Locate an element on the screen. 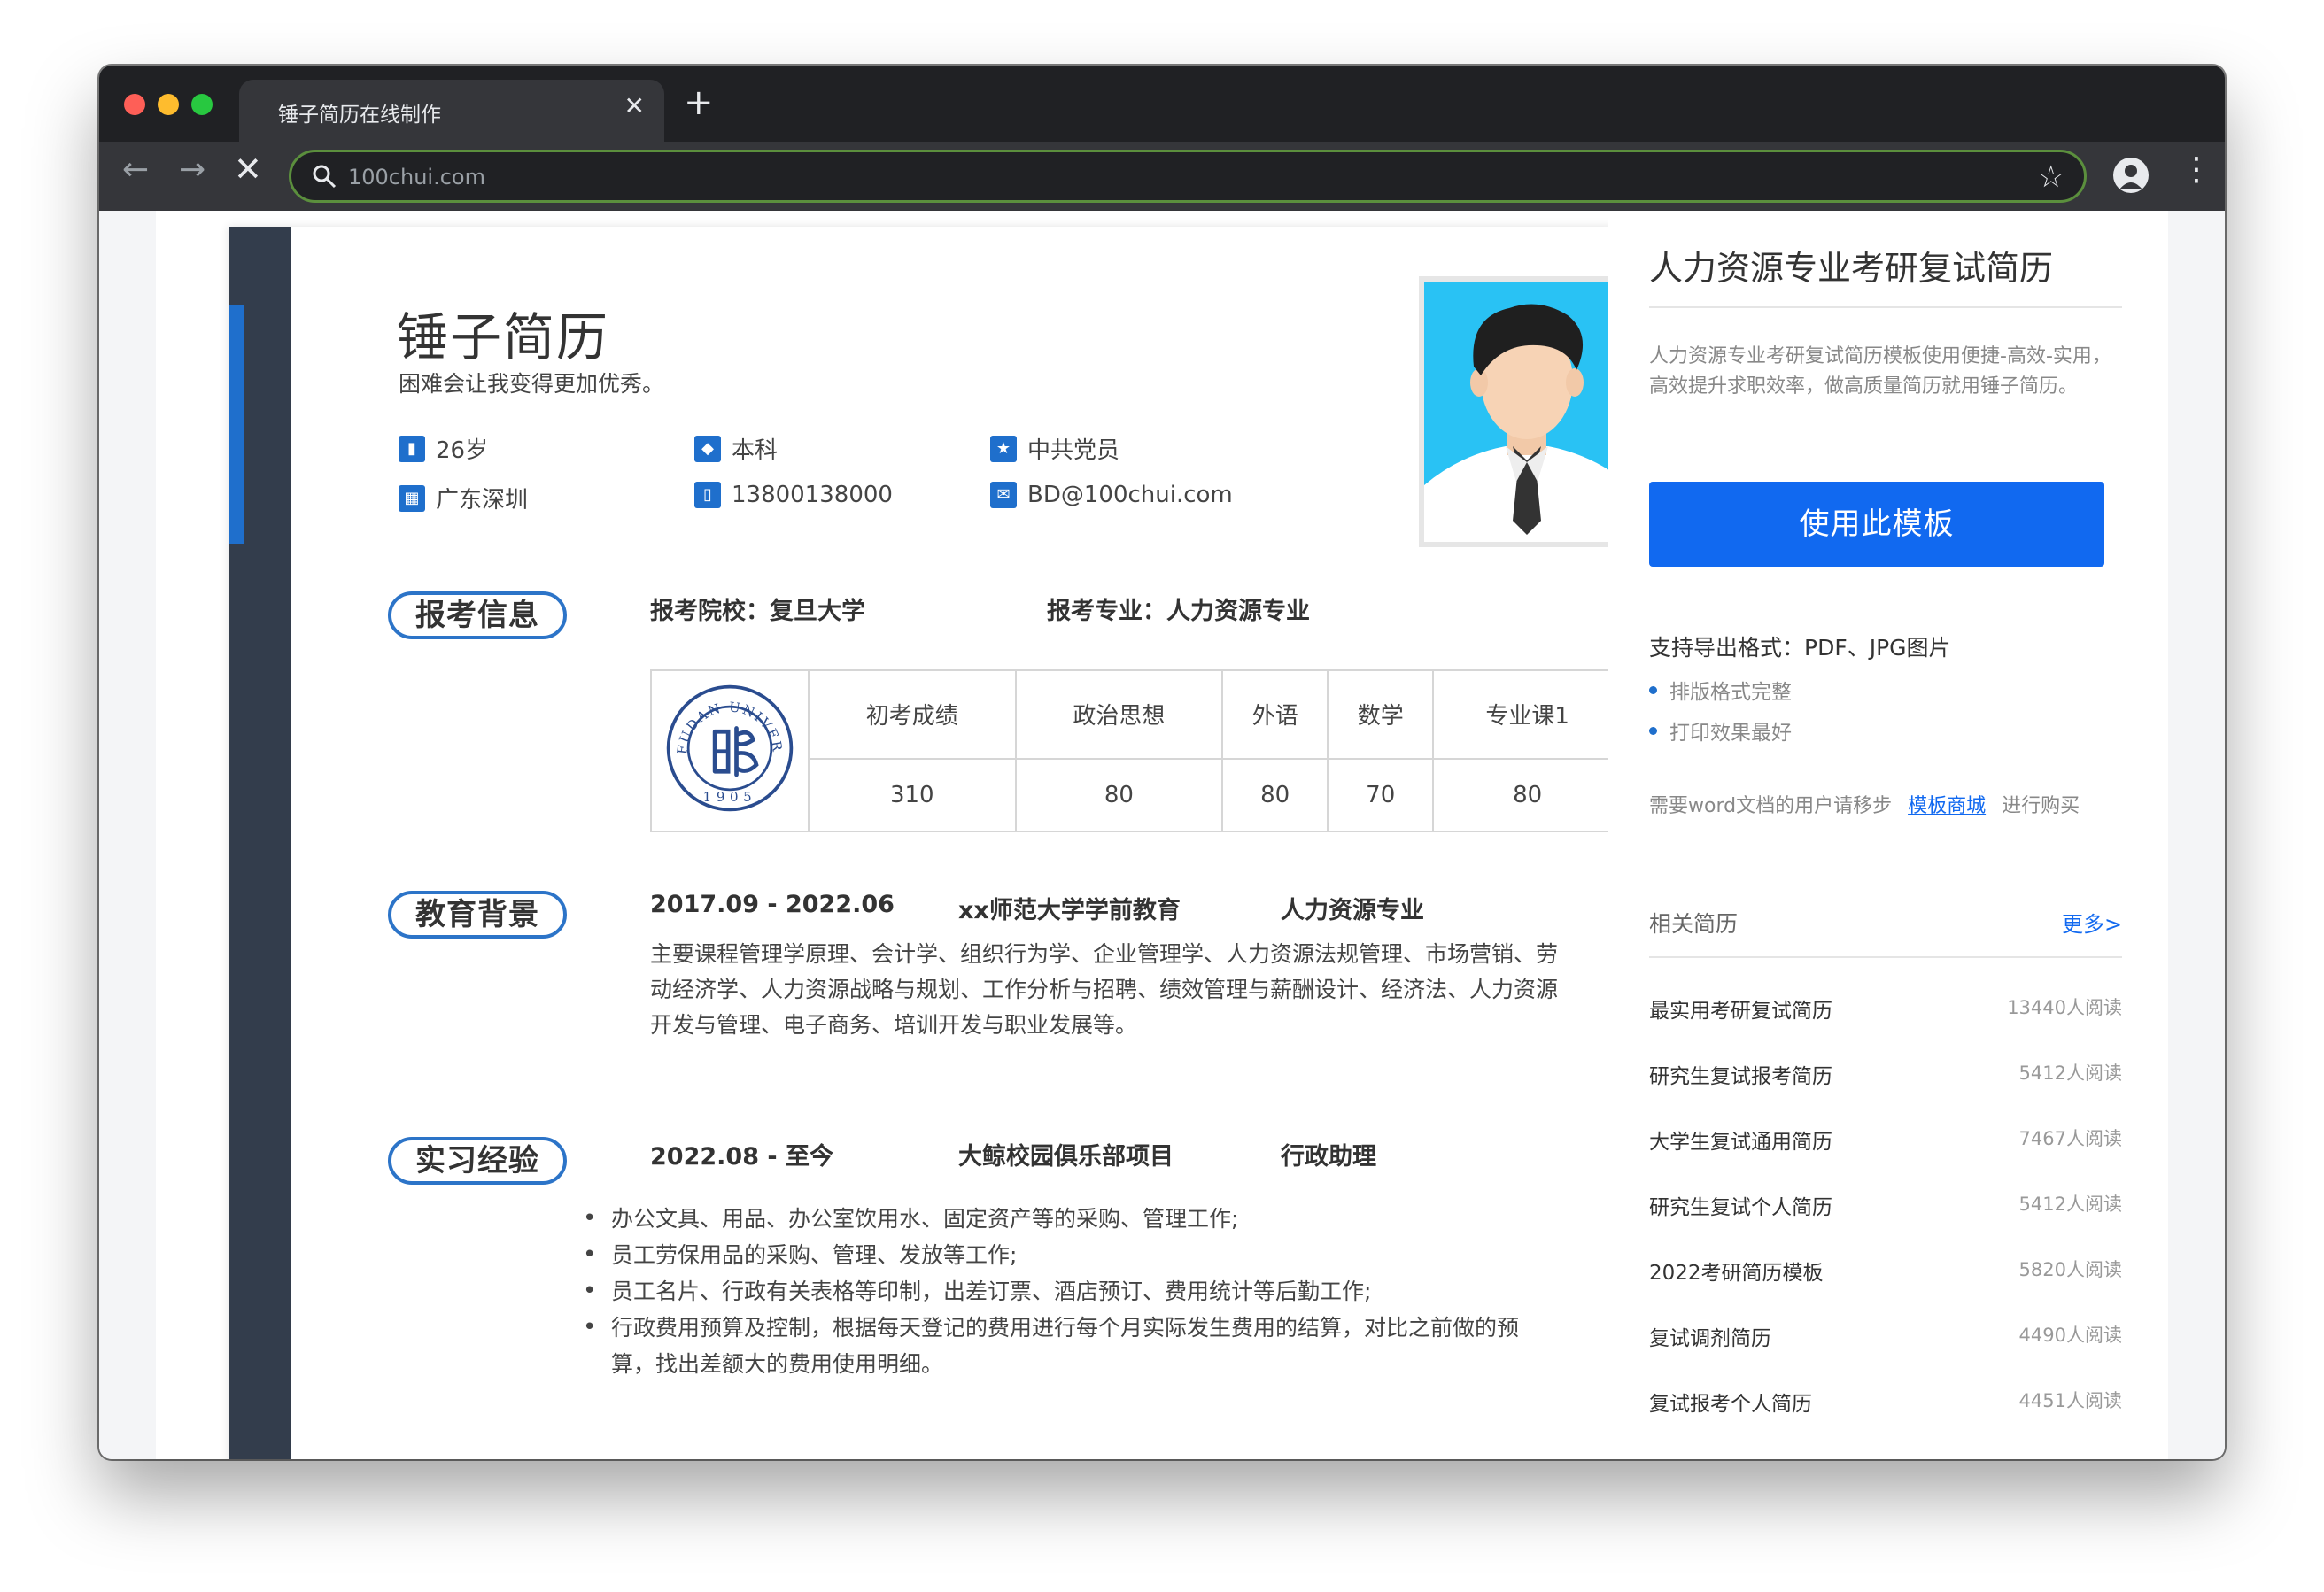 This screenshot has width=2324, height=1592. related-resume-item: 最实用考研复试简历 13440人阅读 is located at coordinates (1885, 1011).